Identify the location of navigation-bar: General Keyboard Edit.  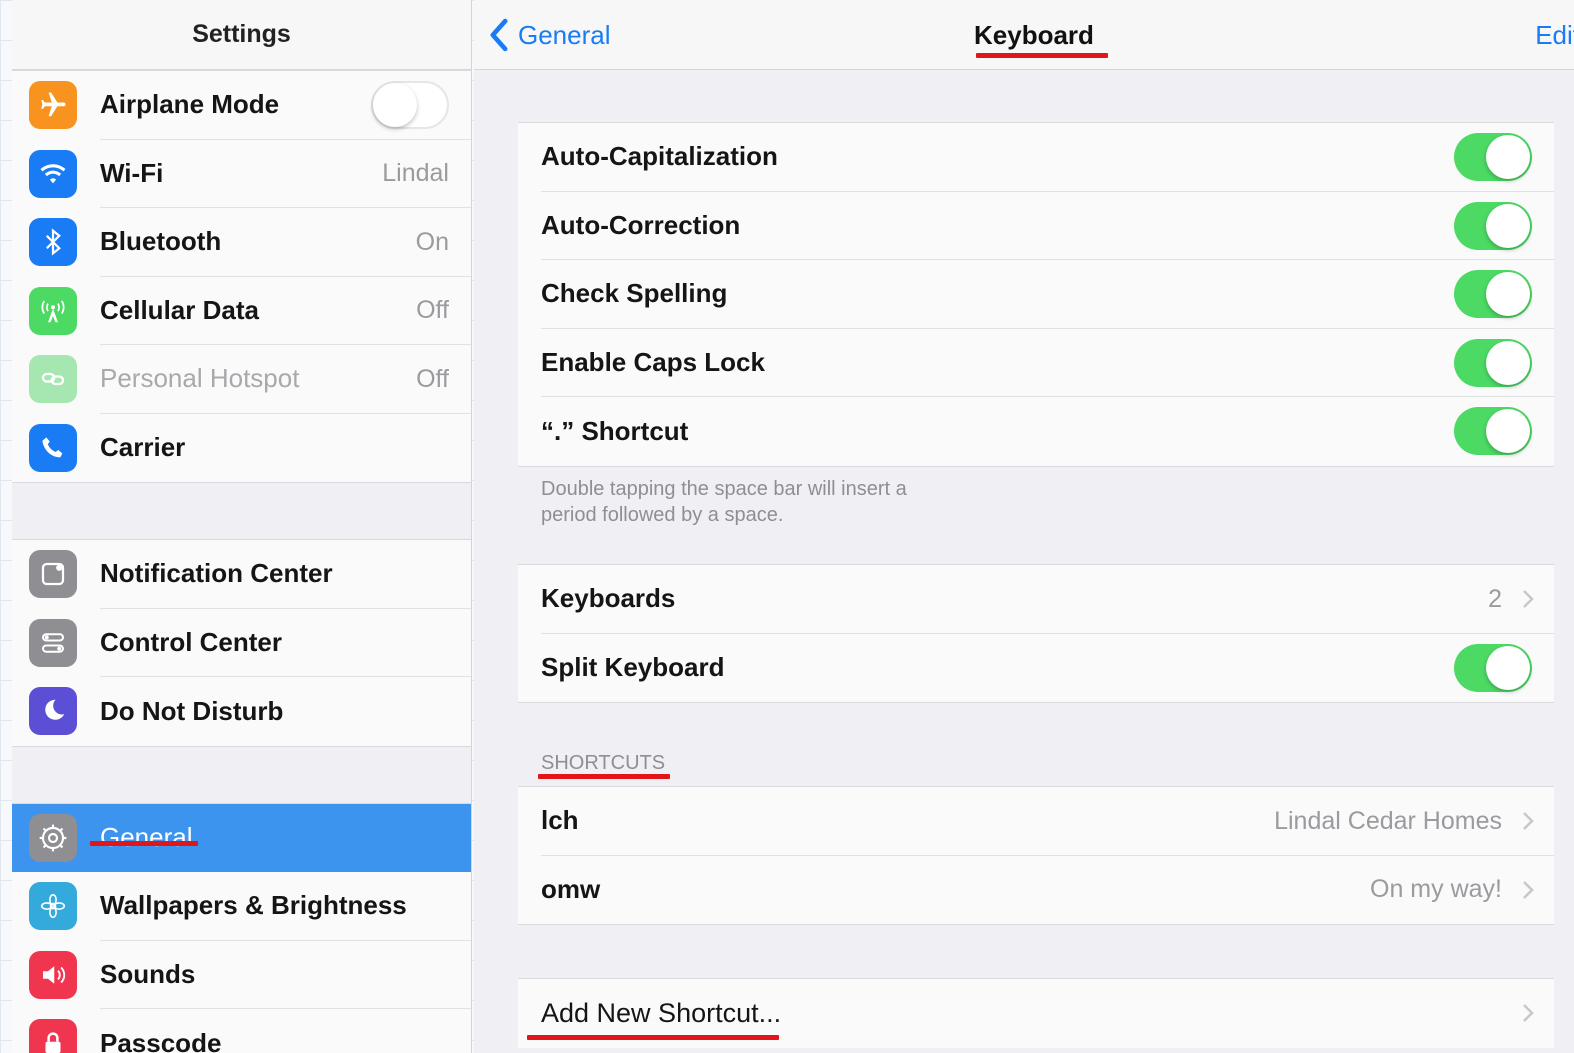
(1024, 35).